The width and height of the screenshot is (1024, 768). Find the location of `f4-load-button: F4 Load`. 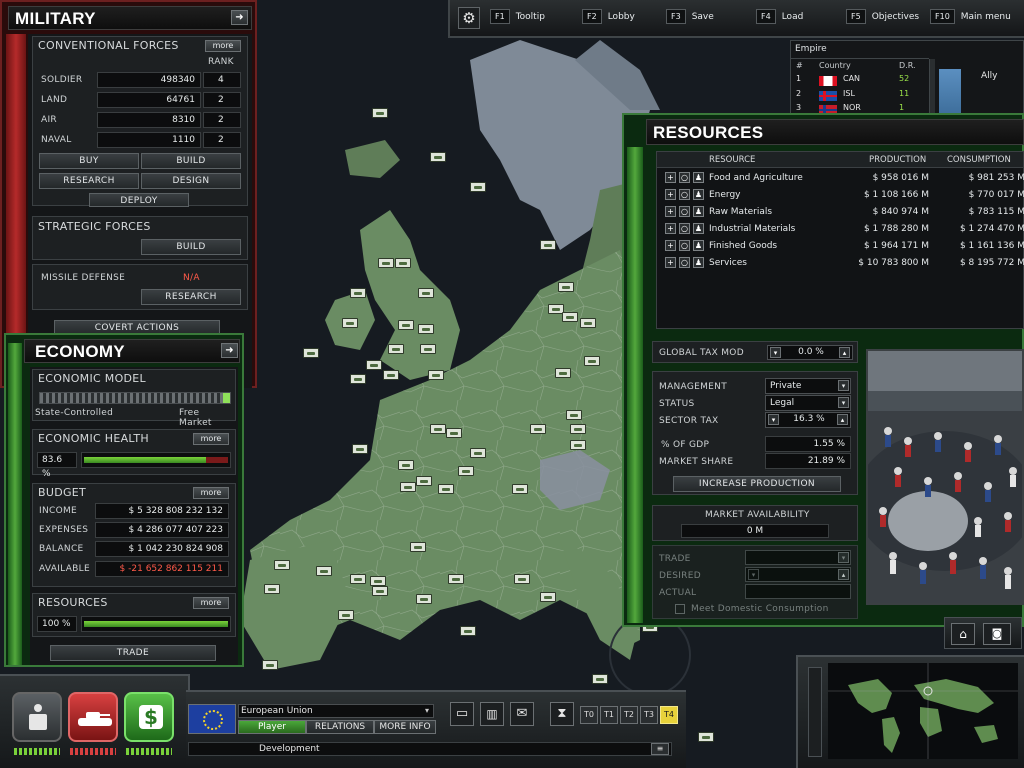

f4-load-button: F4 Load is located at coordinates (779, 17).